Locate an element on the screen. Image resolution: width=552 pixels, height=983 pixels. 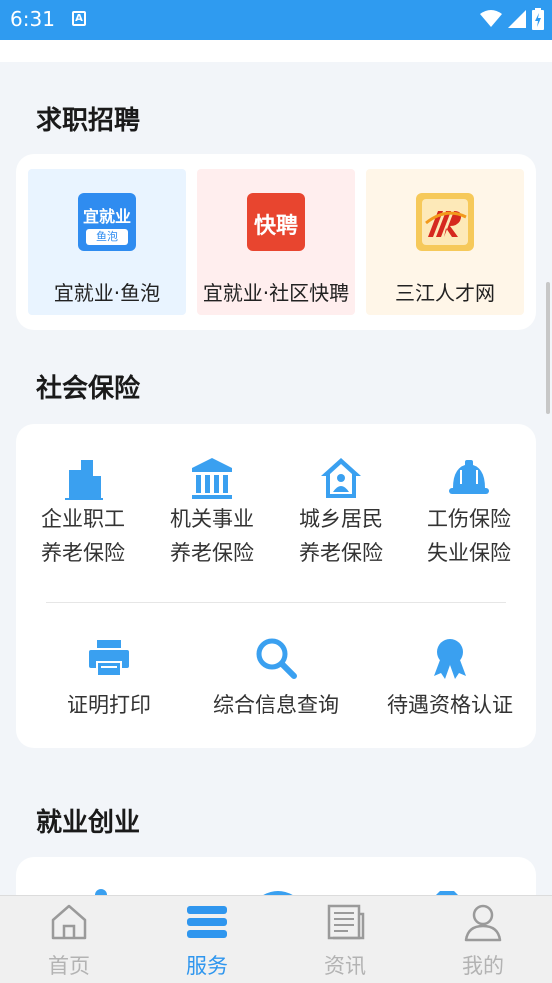
tab-label: 资讯 is located at coordinates (345, 966).